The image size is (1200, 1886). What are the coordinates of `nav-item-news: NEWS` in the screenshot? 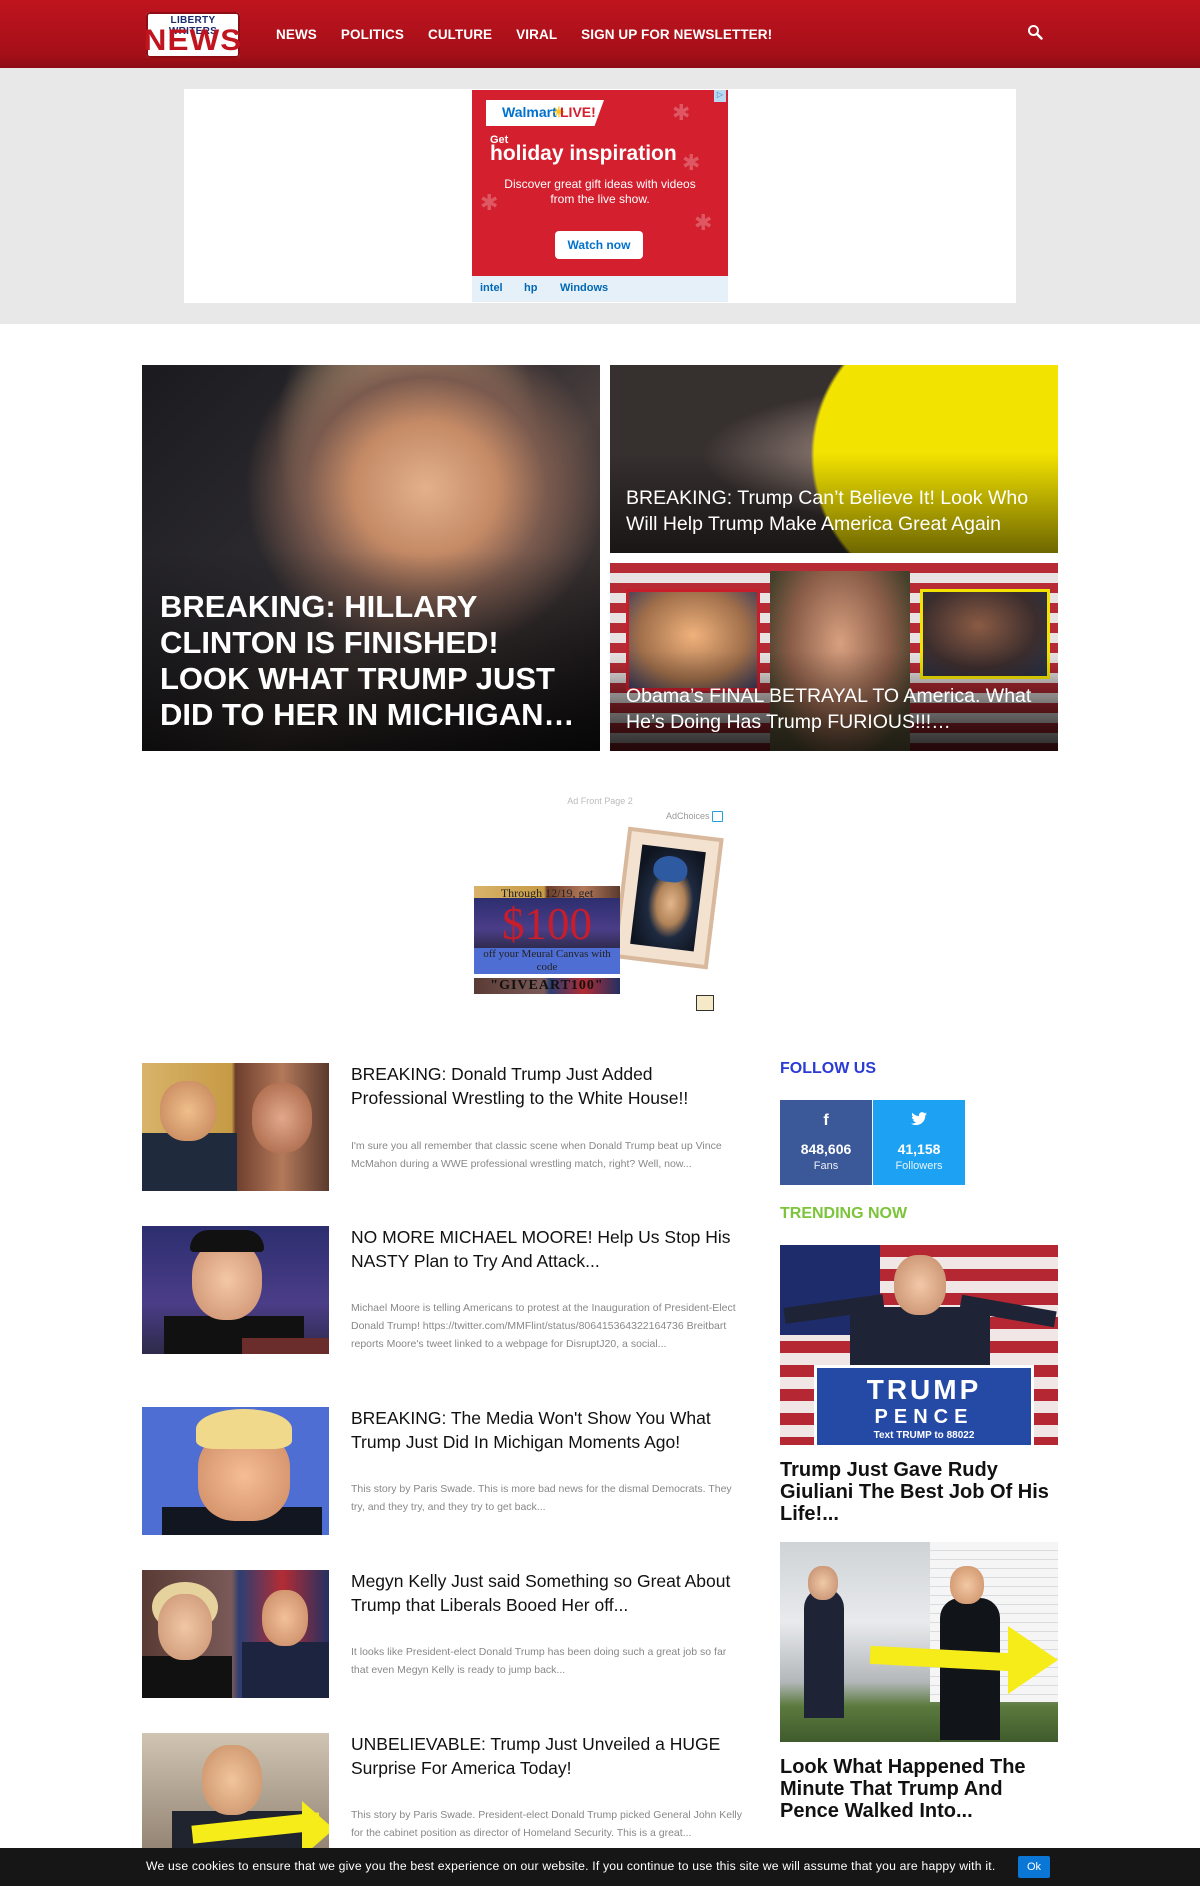 It's located at (296, 34).